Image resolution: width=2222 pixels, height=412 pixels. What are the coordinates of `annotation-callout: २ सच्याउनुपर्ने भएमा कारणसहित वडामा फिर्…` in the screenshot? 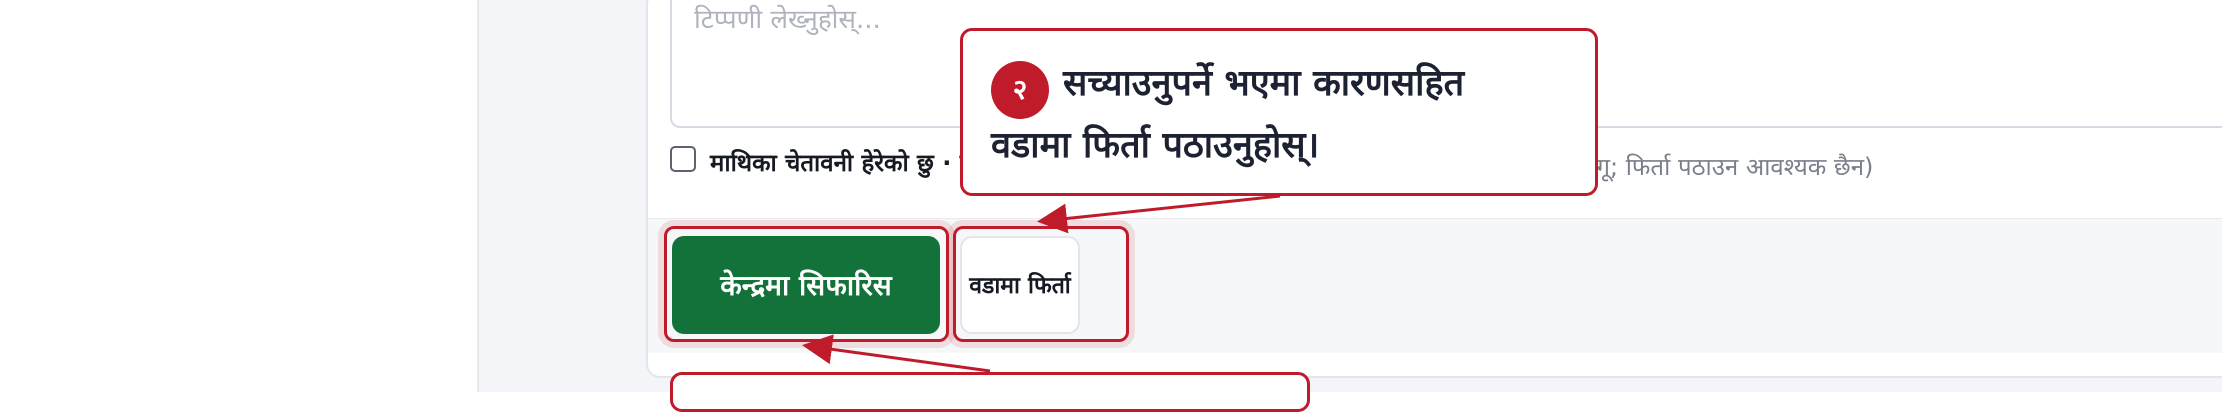 It's located at (1279, 112).